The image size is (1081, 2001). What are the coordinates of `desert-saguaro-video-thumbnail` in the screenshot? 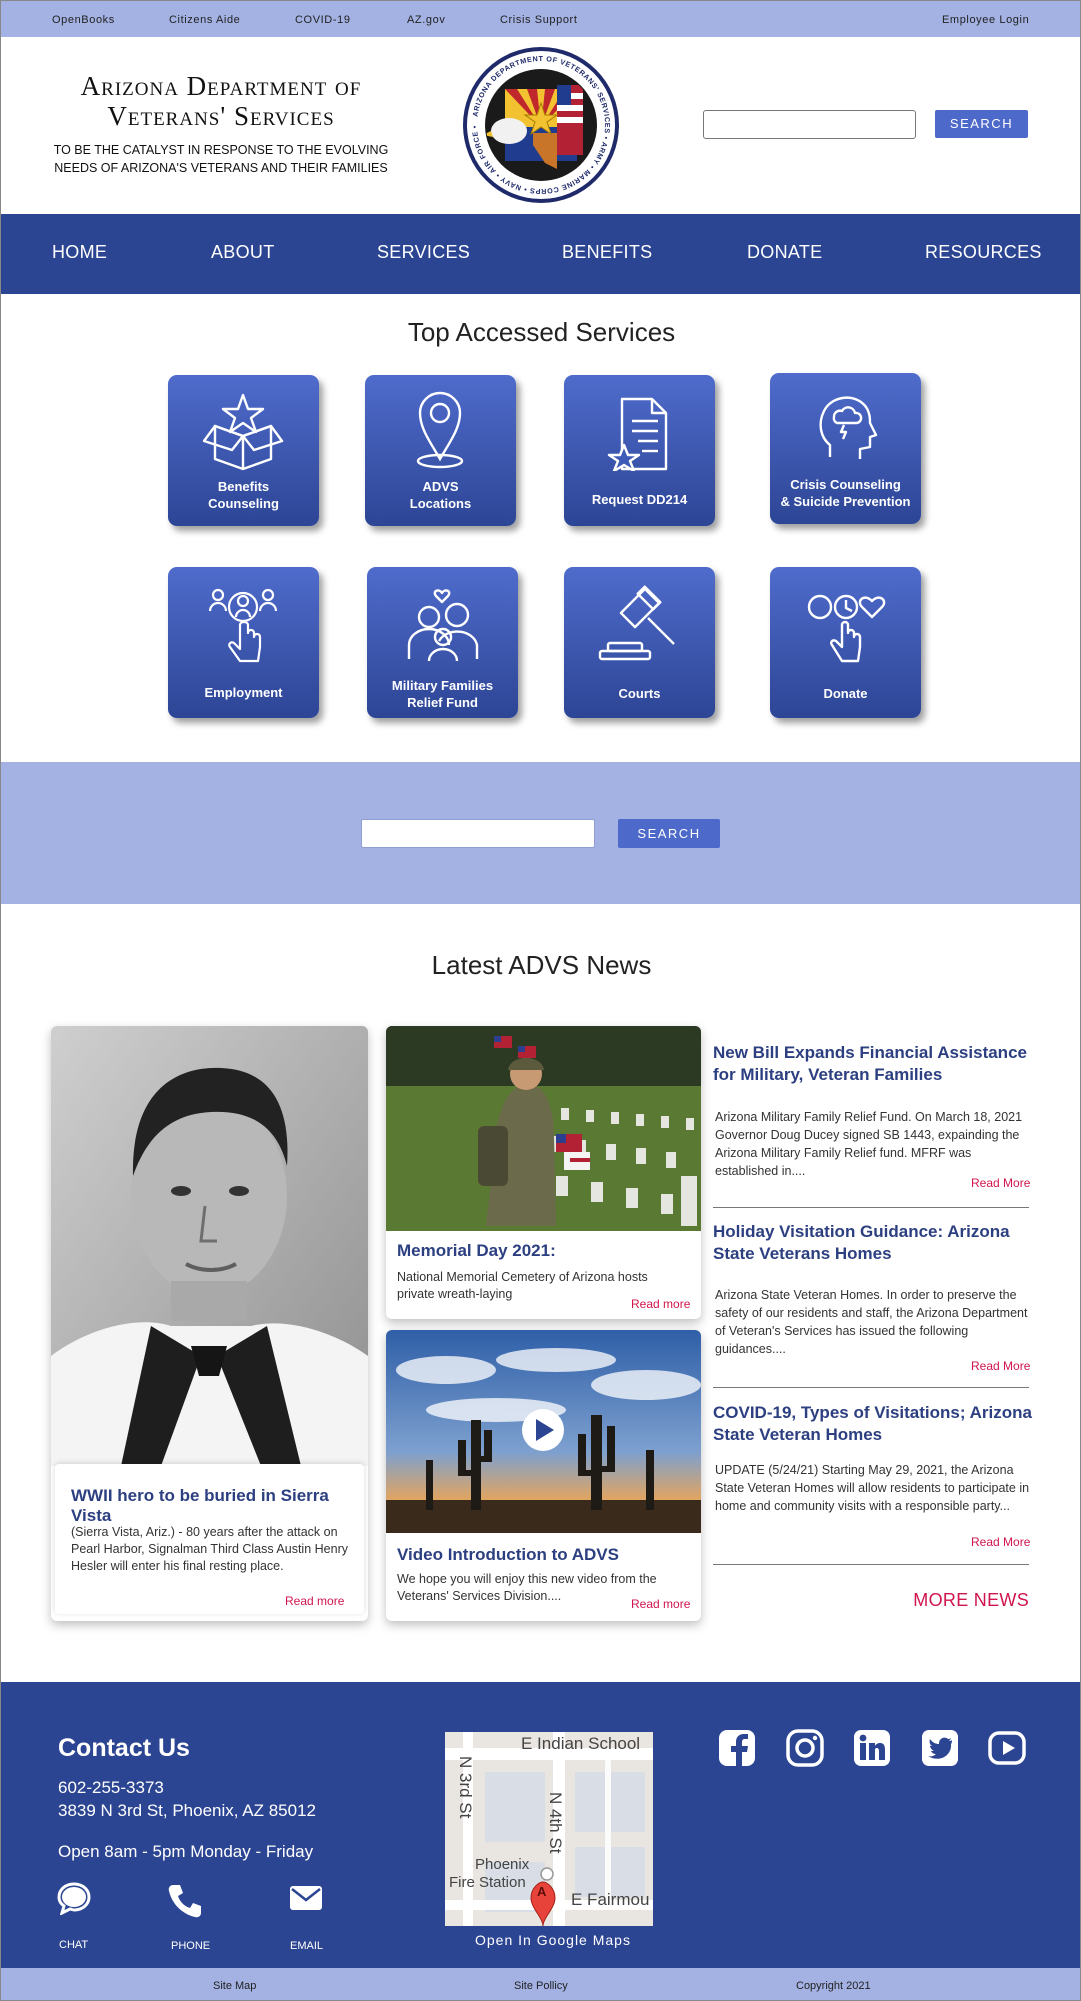 It's located at (543, 1431).